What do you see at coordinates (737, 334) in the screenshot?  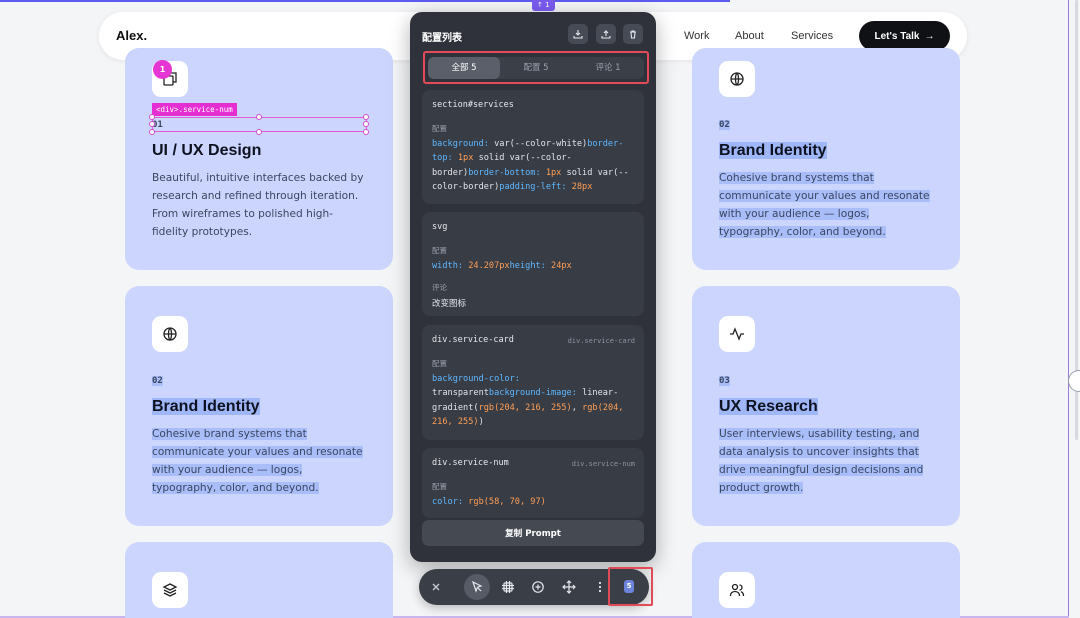 I see `activity-icon` at bounding box center [737, 334].